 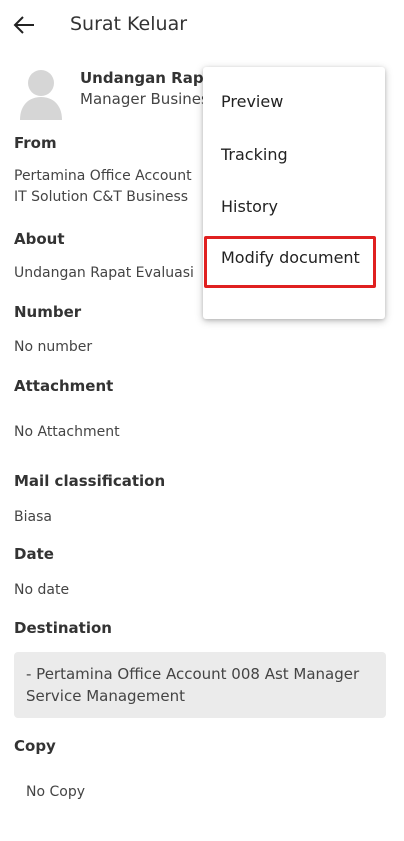 I want to click on number-value: No number, so click(x=53, y=347).